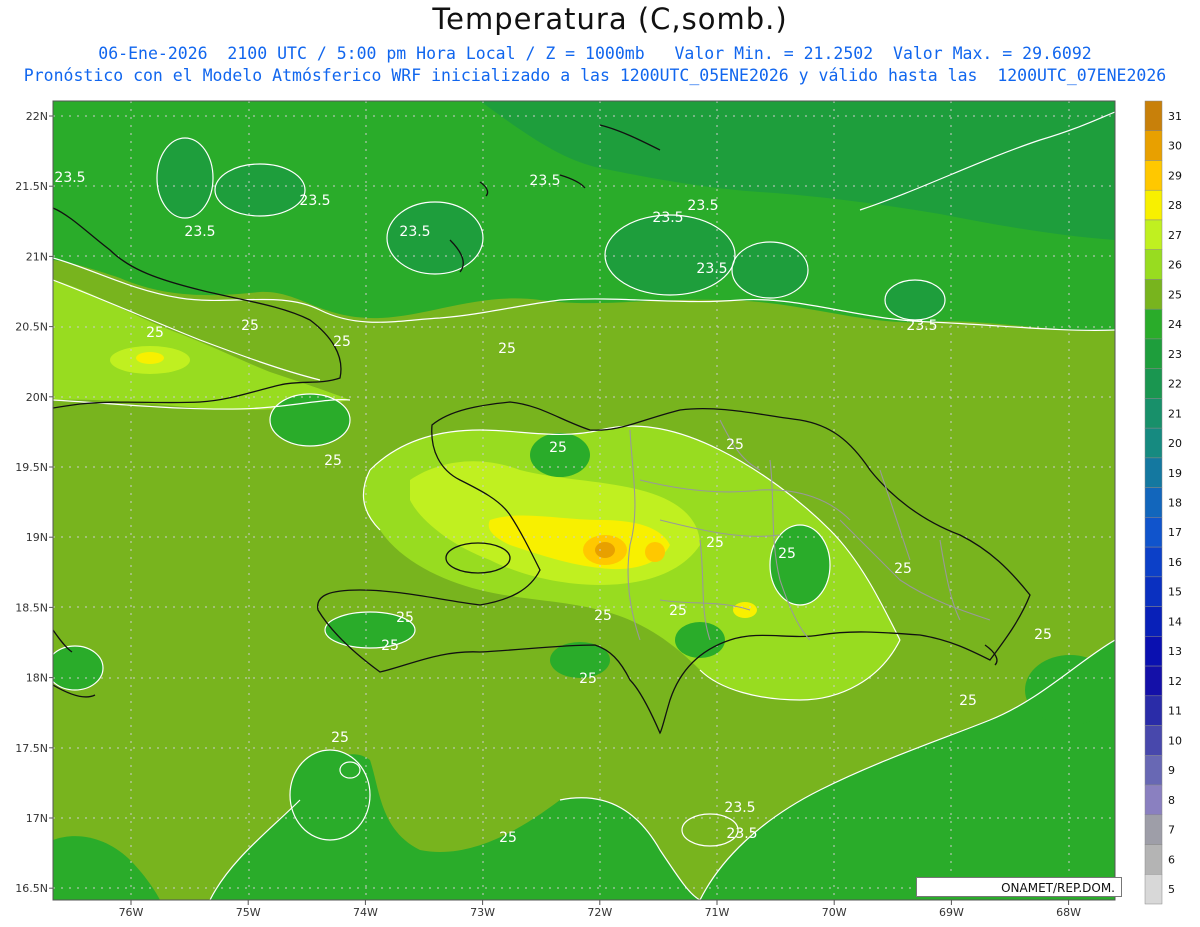  Describe the element at coordinates (834, 912) in the screenshot. I see `lon-label: 70W` at that location.